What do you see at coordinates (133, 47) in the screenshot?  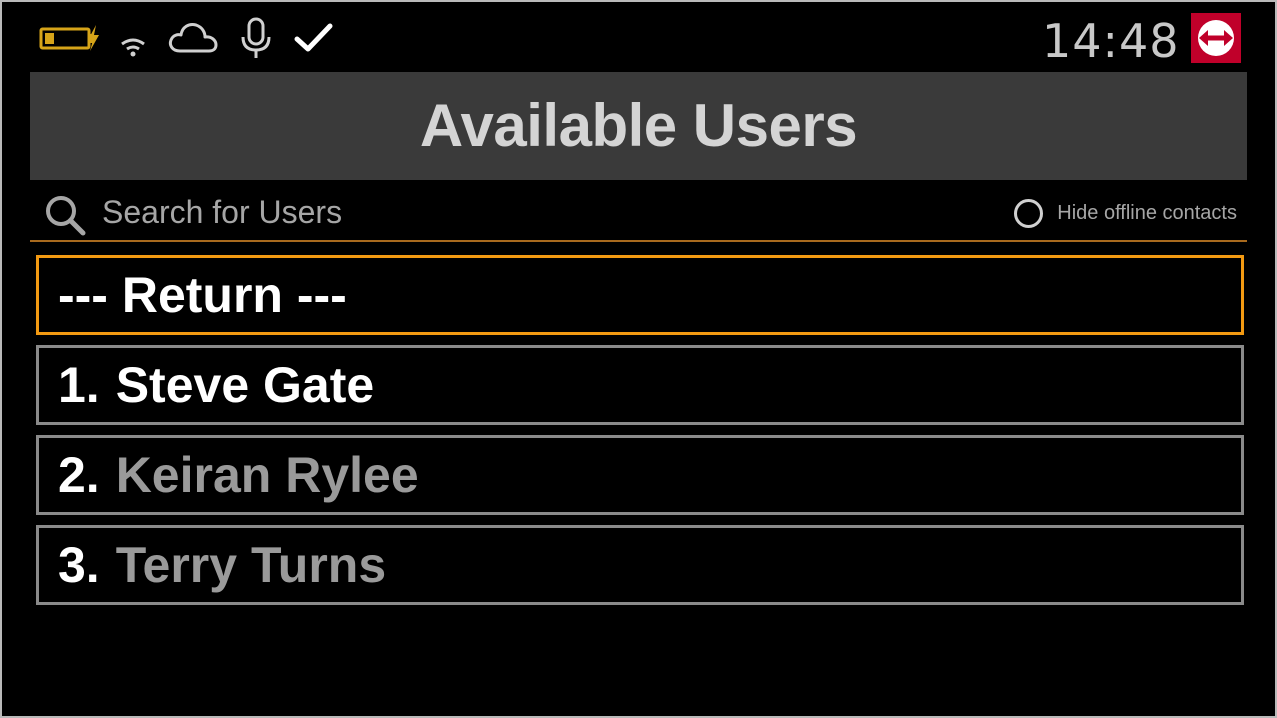 I see `wifi-icon` at bounding box center [133, 47].